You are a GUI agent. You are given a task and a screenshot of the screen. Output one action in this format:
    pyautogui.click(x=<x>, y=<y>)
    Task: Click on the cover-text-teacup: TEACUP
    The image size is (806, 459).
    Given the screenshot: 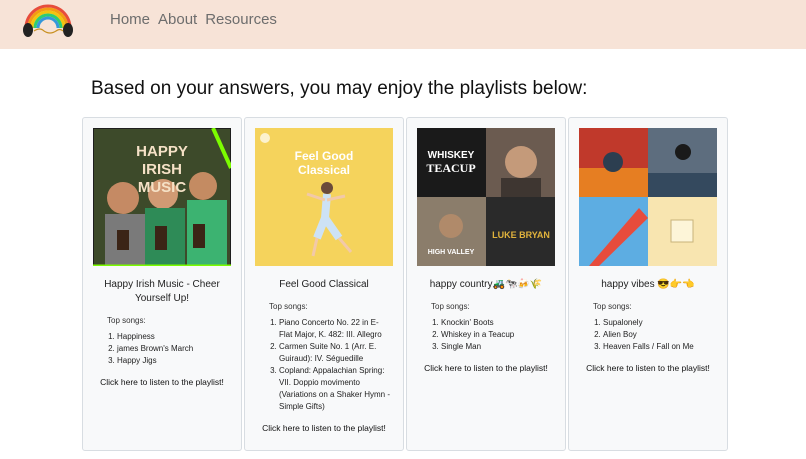 What is the action you would take?
    pyautogui.click(x=450, y=168)
    